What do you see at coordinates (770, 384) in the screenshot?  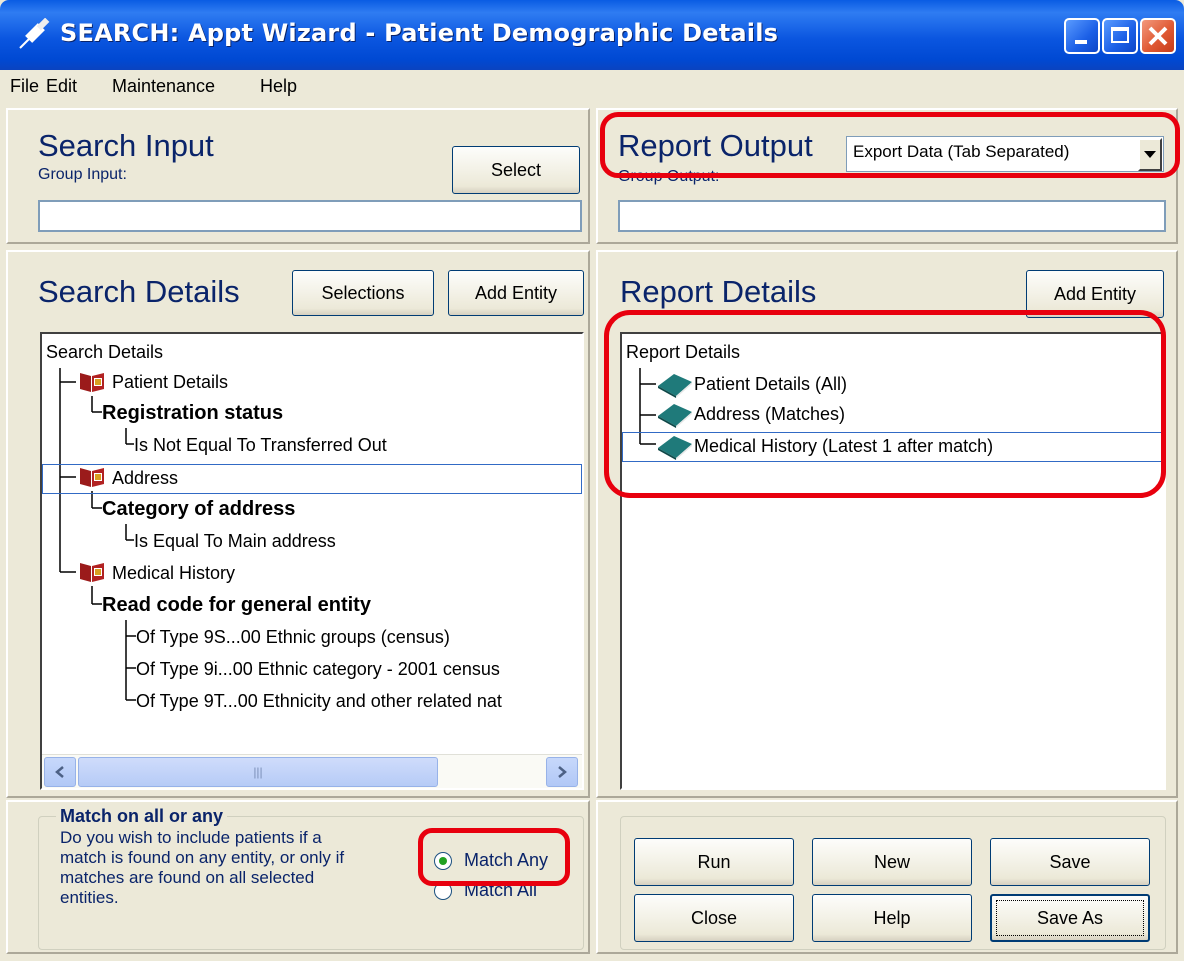 I see `report-tree-patient-details: Patient Details (All)` at bounding box center [770, 384].